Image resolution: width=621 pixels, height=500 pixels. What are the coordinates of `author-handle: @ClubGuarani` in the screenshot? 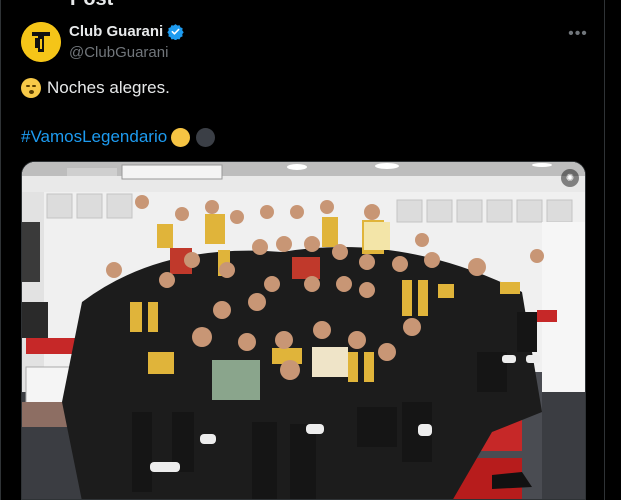 It's located at (118, 52).